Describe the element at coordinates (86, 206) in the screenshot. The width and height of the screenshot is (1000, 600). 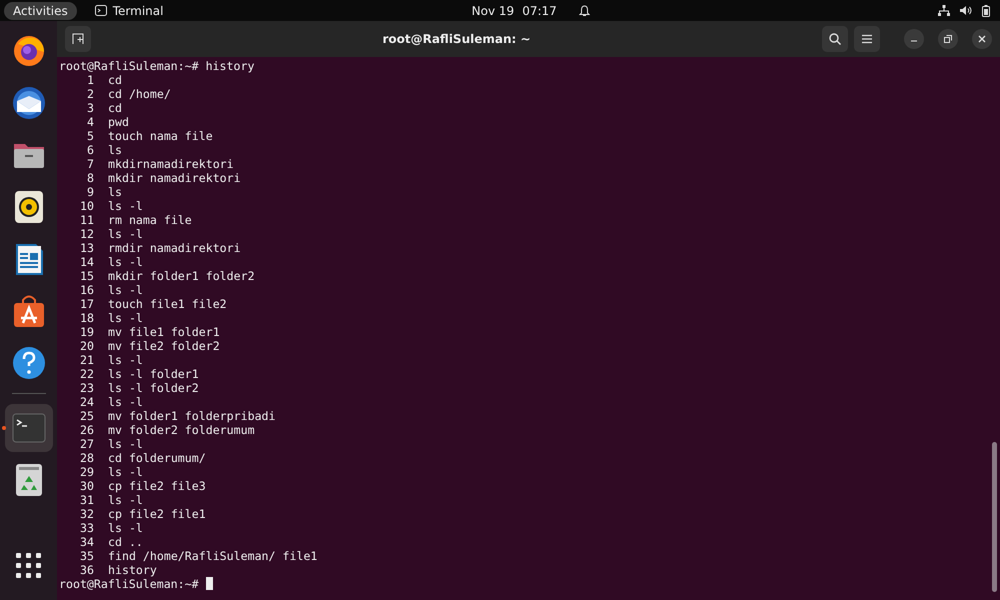
I see `line-number: 10` at that location.